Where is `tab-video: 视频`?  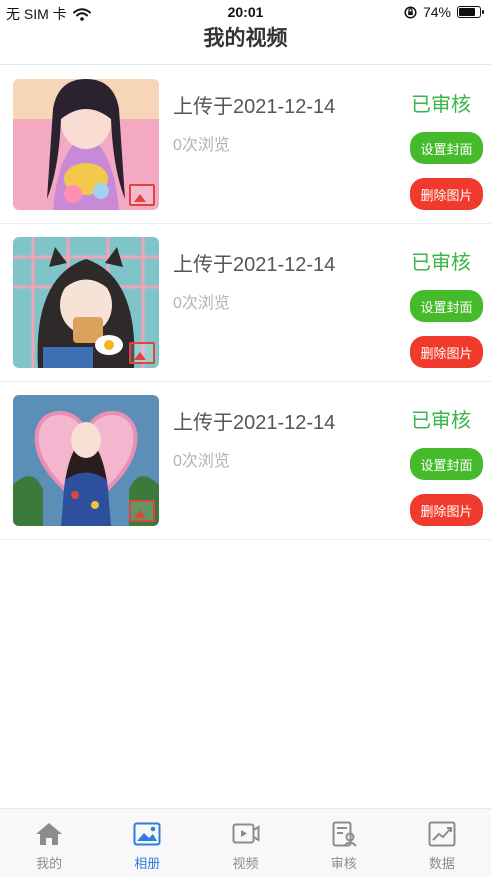 tab-video: 视频 is located at coordinates (245, 843).